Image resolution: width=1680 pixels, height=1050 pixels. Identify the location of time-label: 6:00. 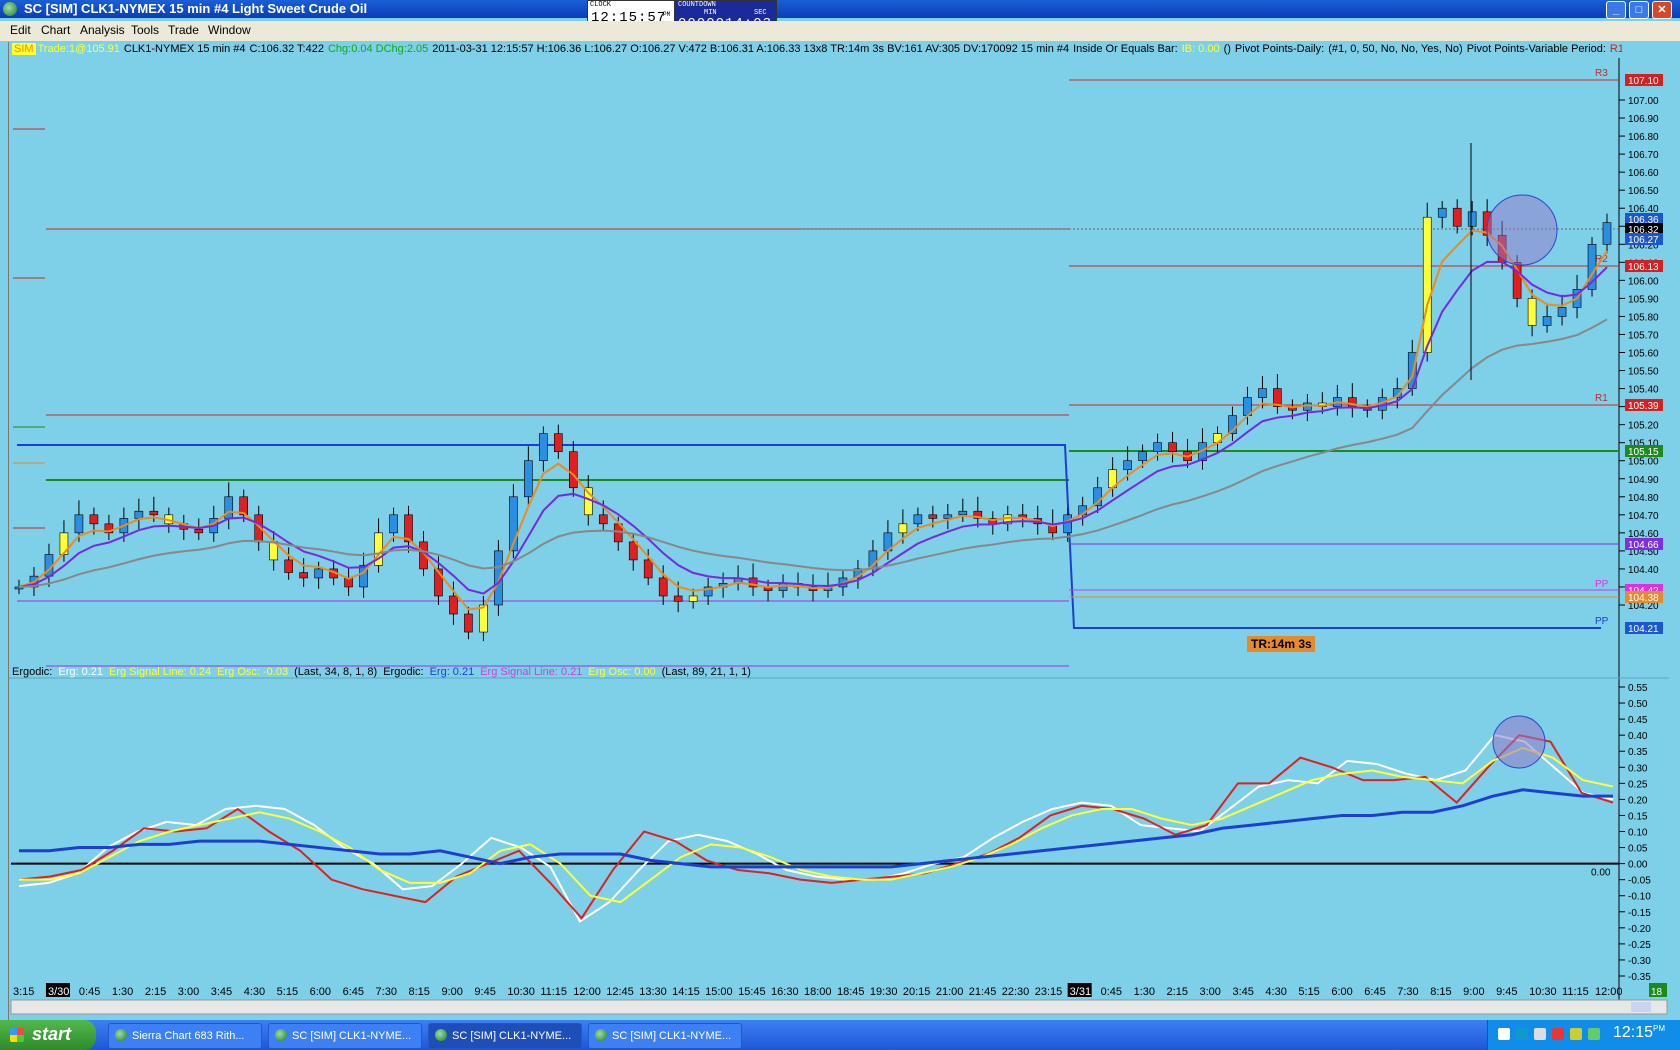
(1341, 992).